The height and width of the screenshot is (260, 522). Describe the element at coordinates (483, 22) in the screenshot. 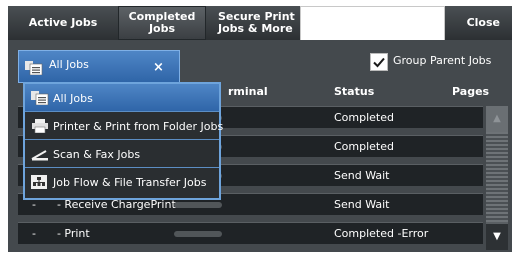

I see `close-button-label: Close` at that location.